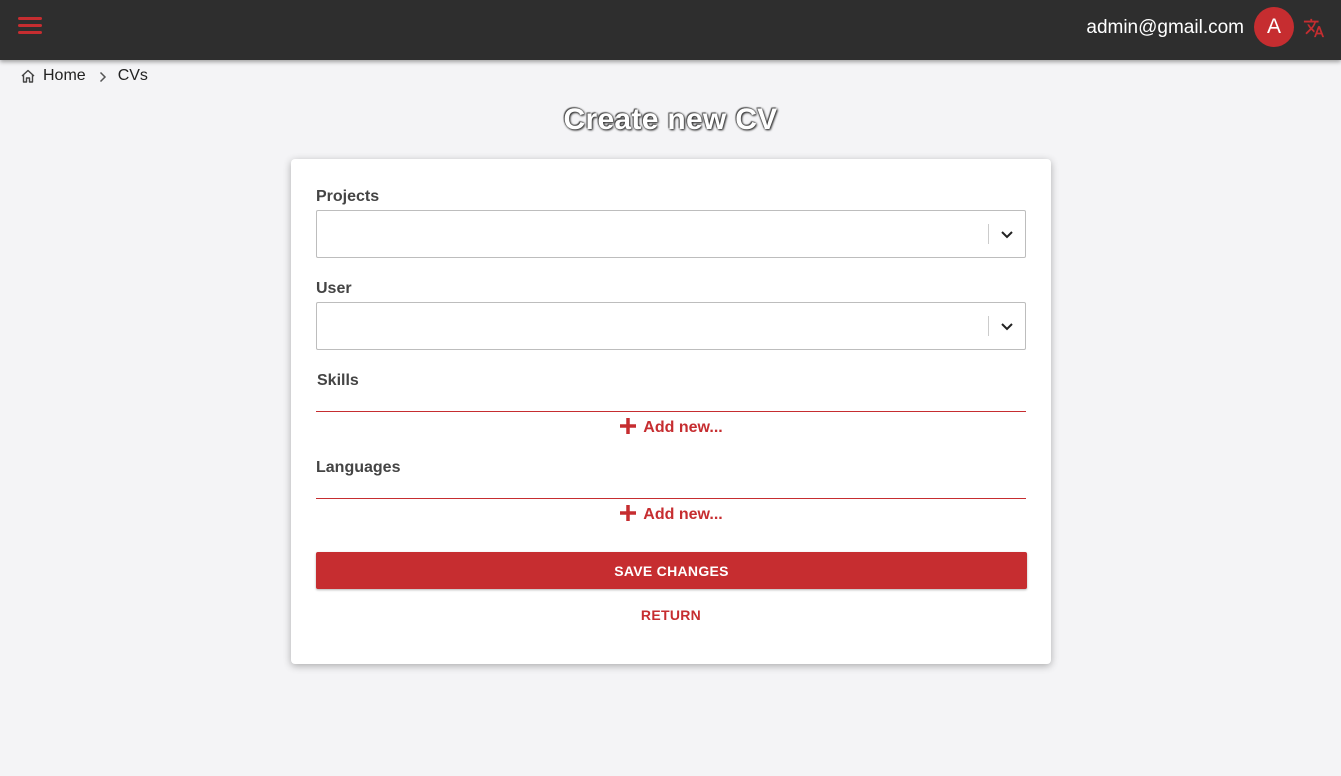 The image size is (1341, 776). Describe the element at coordinates (671, 570) in the screenshot. I see `save-changes-button: SAVE CHANGES` at that location.